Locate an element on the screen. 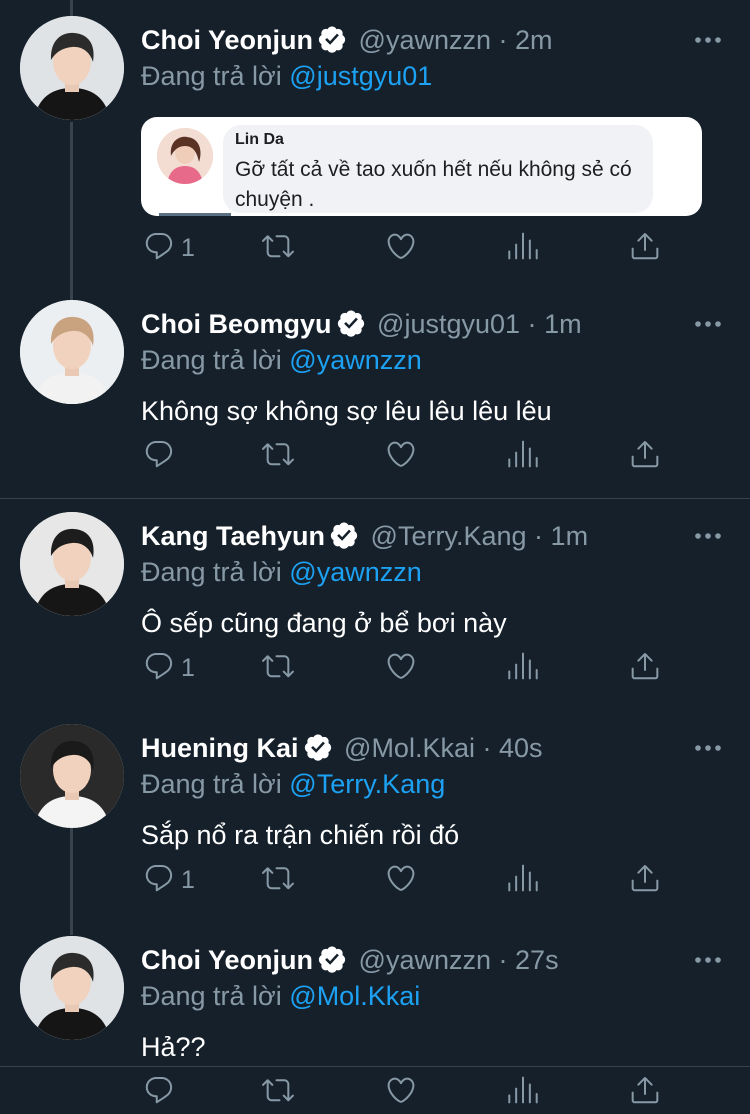  tweet-header: Choi Yeonjun @yawnzzn · 2m is located at coordinates (400, 40).